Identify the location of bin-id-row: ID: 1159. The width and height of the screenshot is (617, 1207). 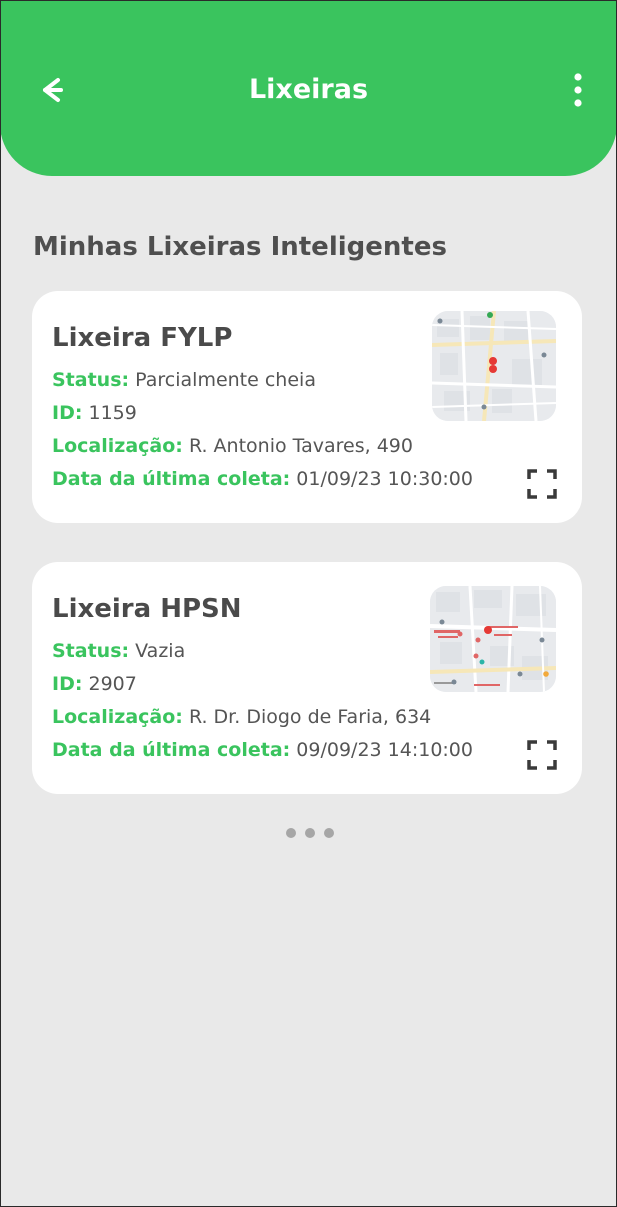
(94, 413).